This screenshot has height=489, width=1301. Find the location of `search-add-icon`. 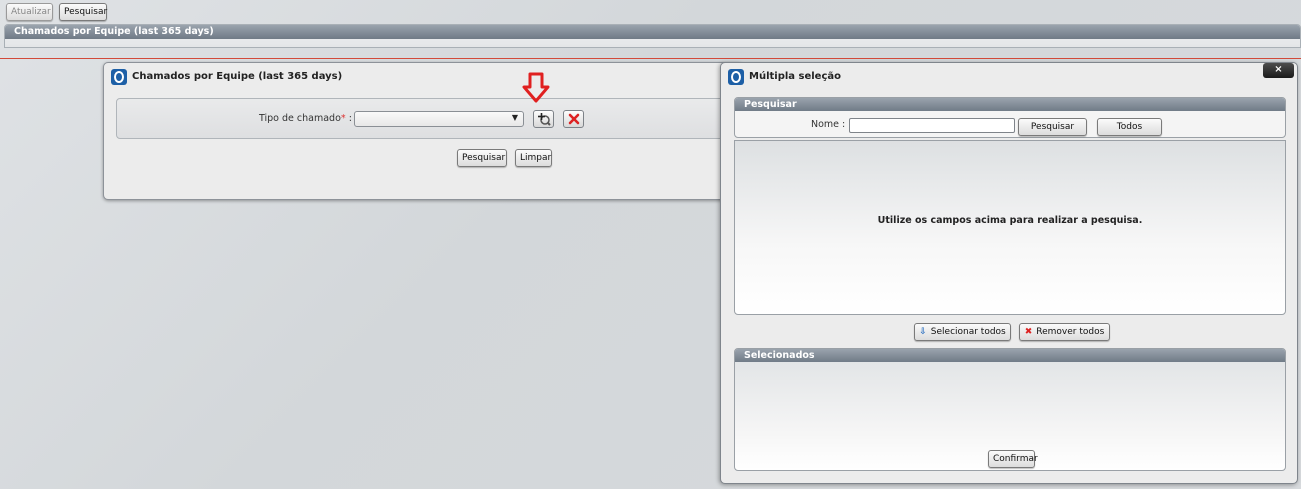

search-add-icon is located at coordinates (544, 119).